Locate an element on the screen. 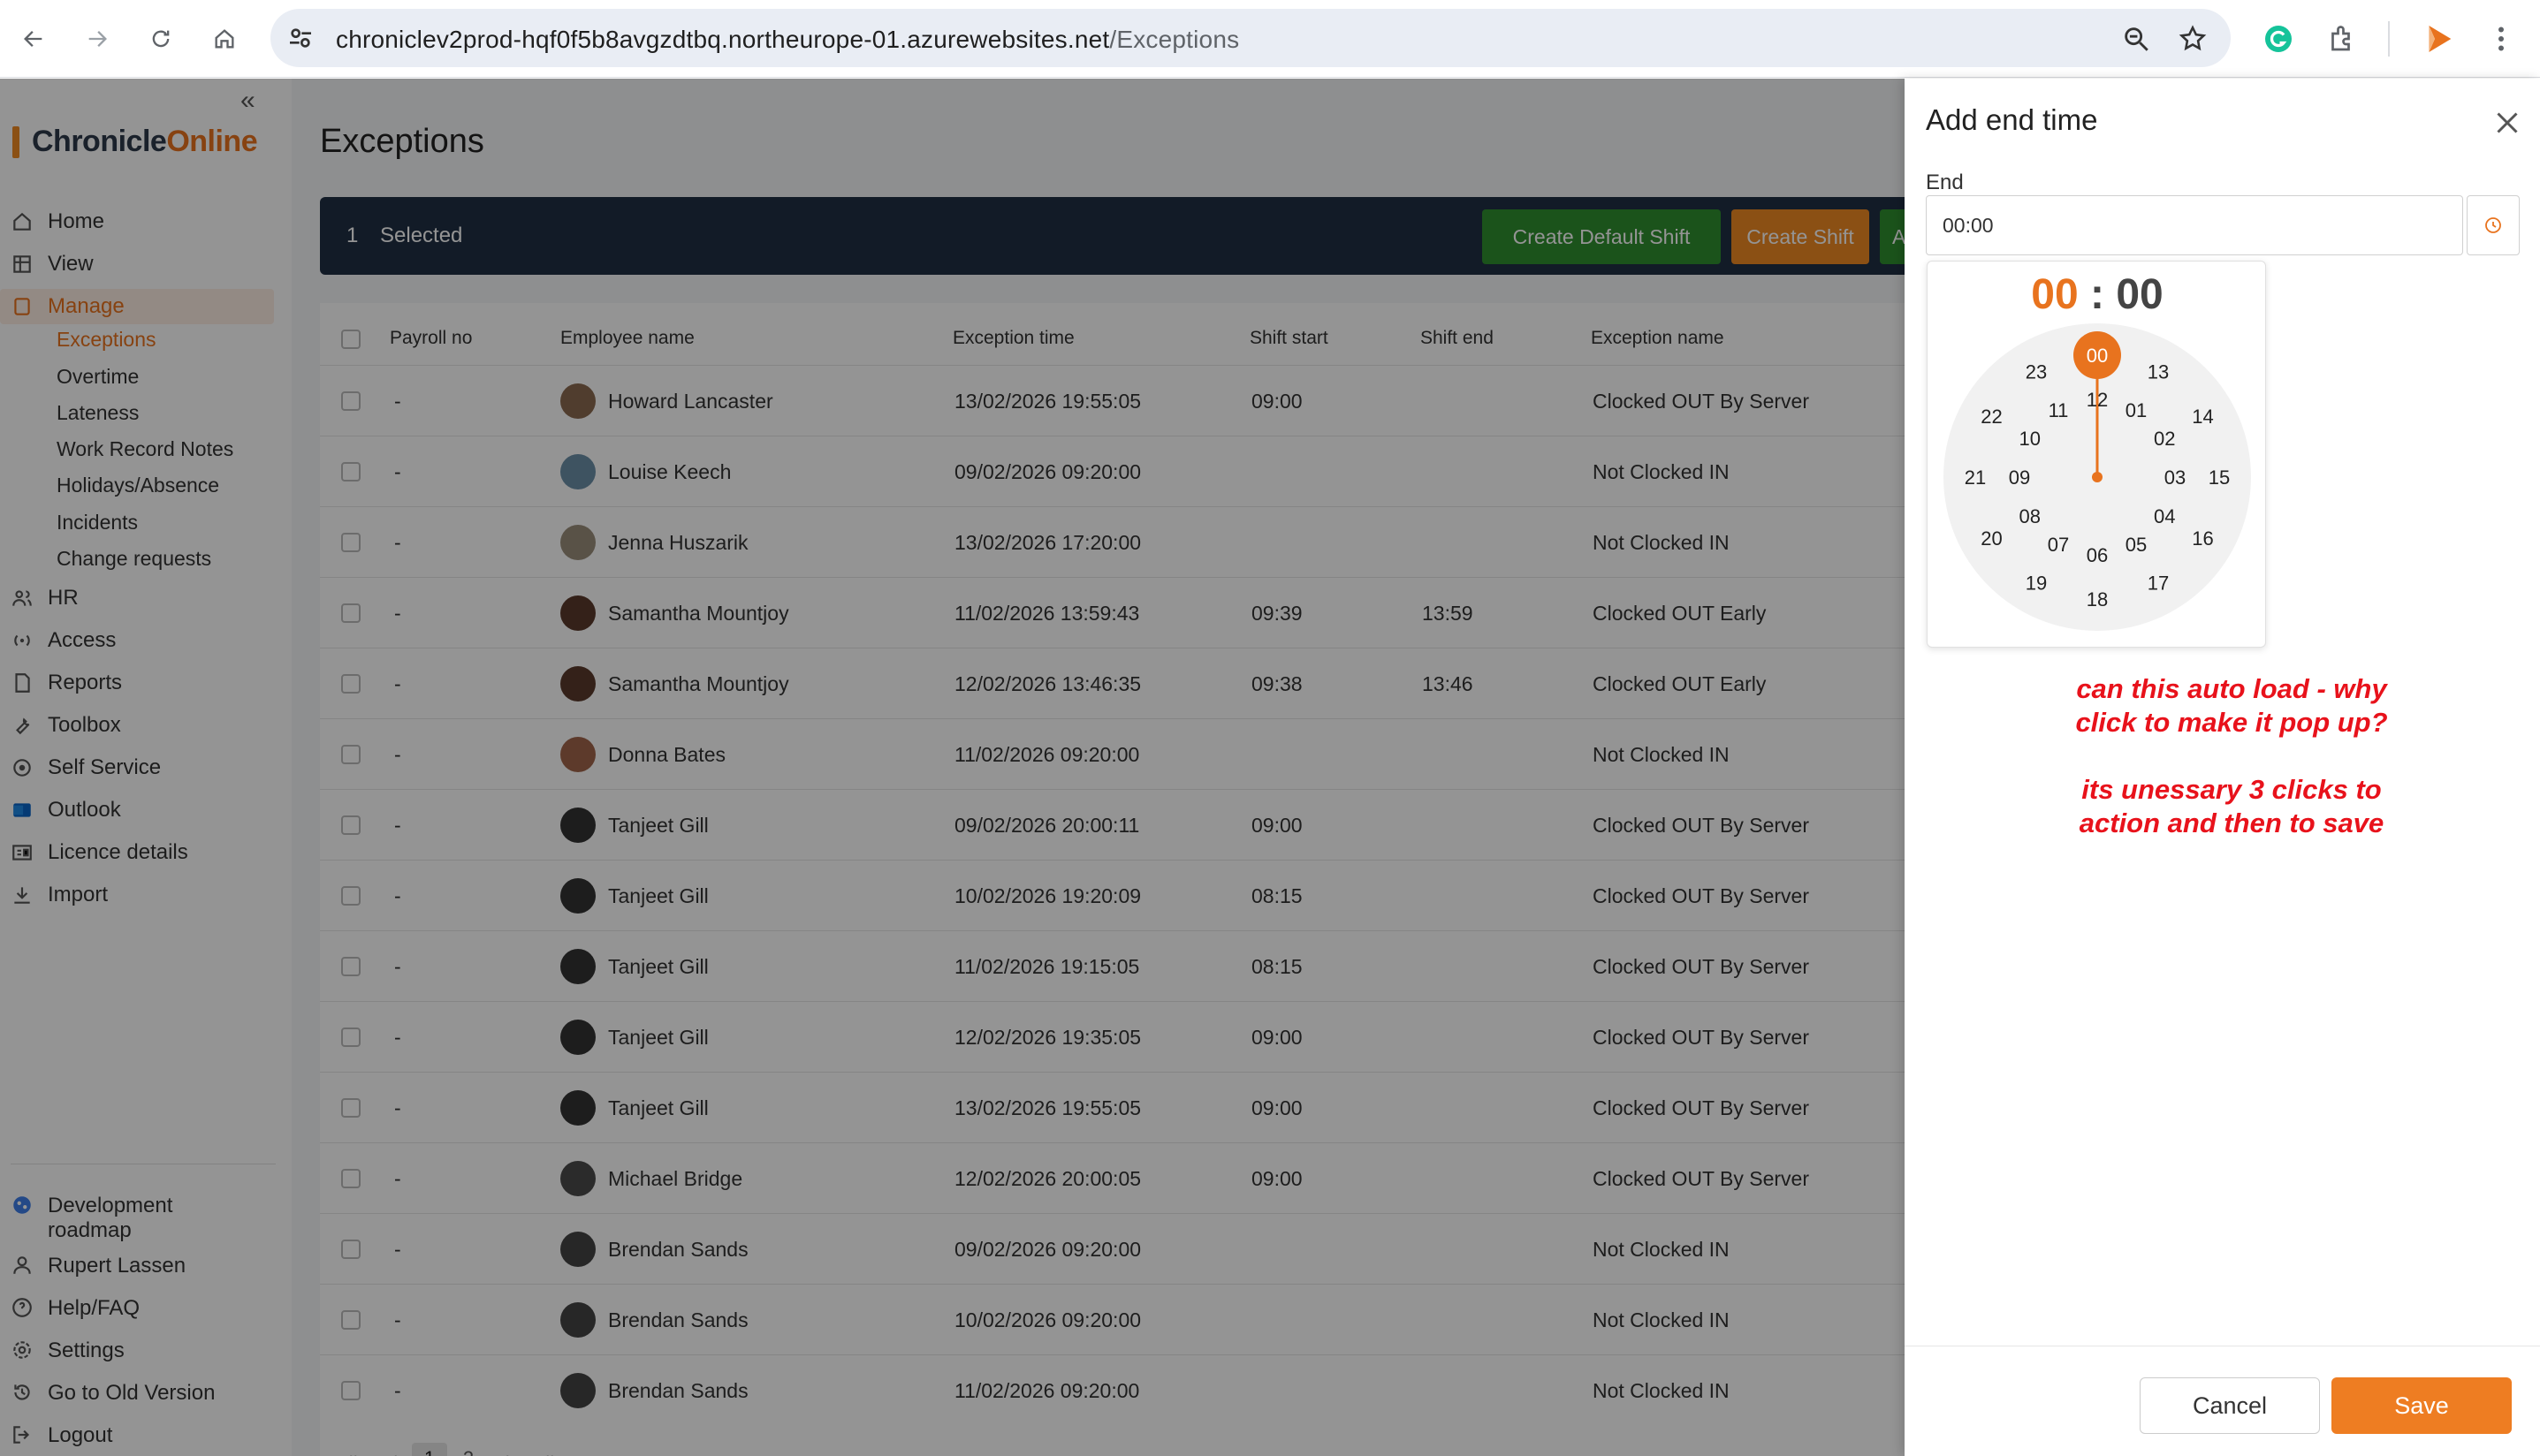 The image size is (2540, 1456). dial-hour-09: 09 is located at coordinates (2019, 478).